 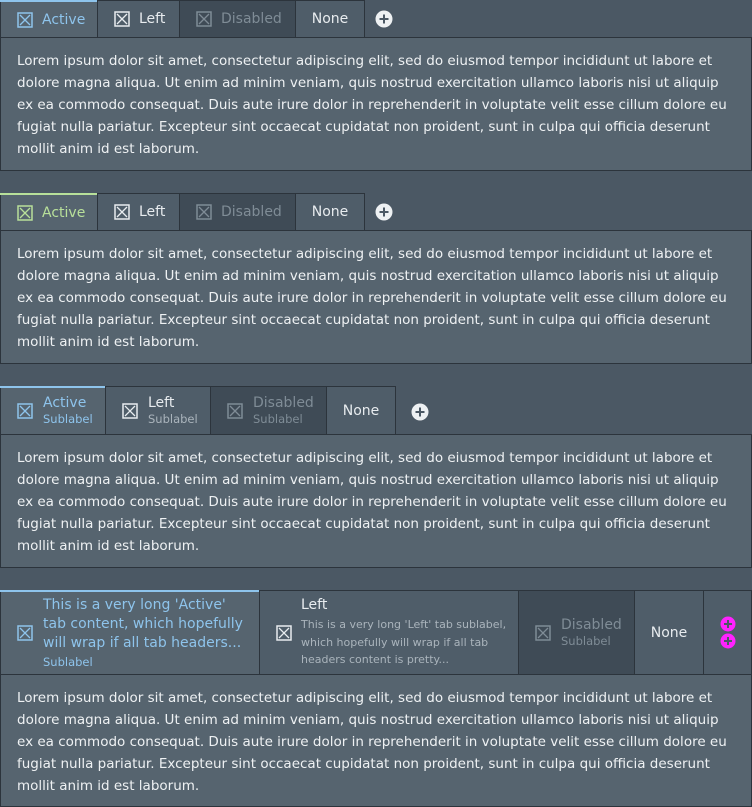 I want to click on tab-left: Left Sublabel, so click(x=158, y=410).